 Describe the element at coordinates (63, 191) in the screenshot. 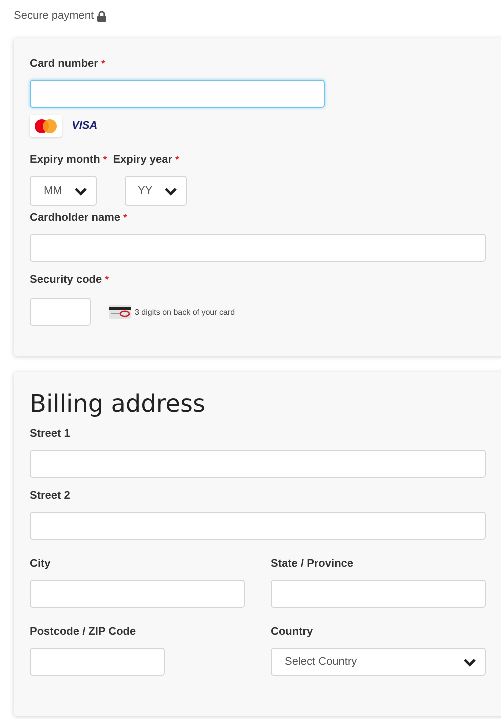

I see `expiry-month-select: MM` at that location.